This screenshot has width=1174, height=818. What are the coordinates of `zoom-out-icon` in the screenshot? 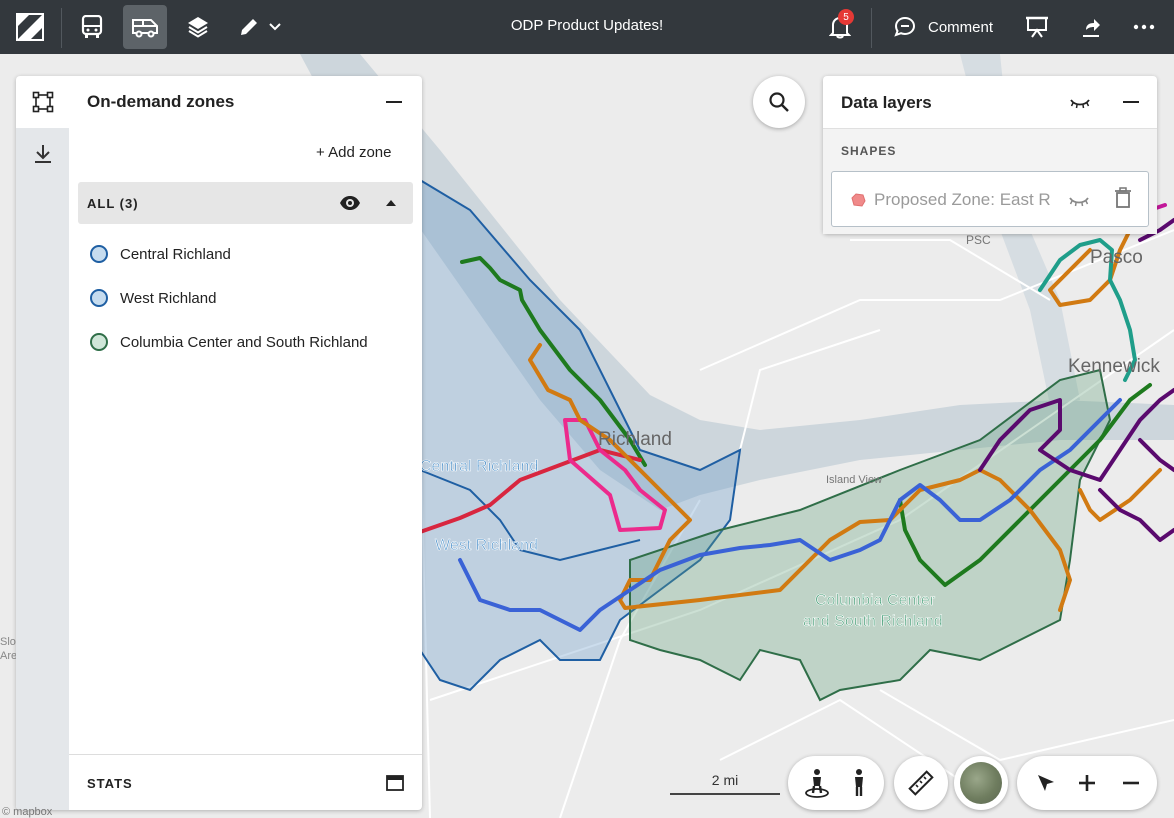 It's located at (1131, 783).